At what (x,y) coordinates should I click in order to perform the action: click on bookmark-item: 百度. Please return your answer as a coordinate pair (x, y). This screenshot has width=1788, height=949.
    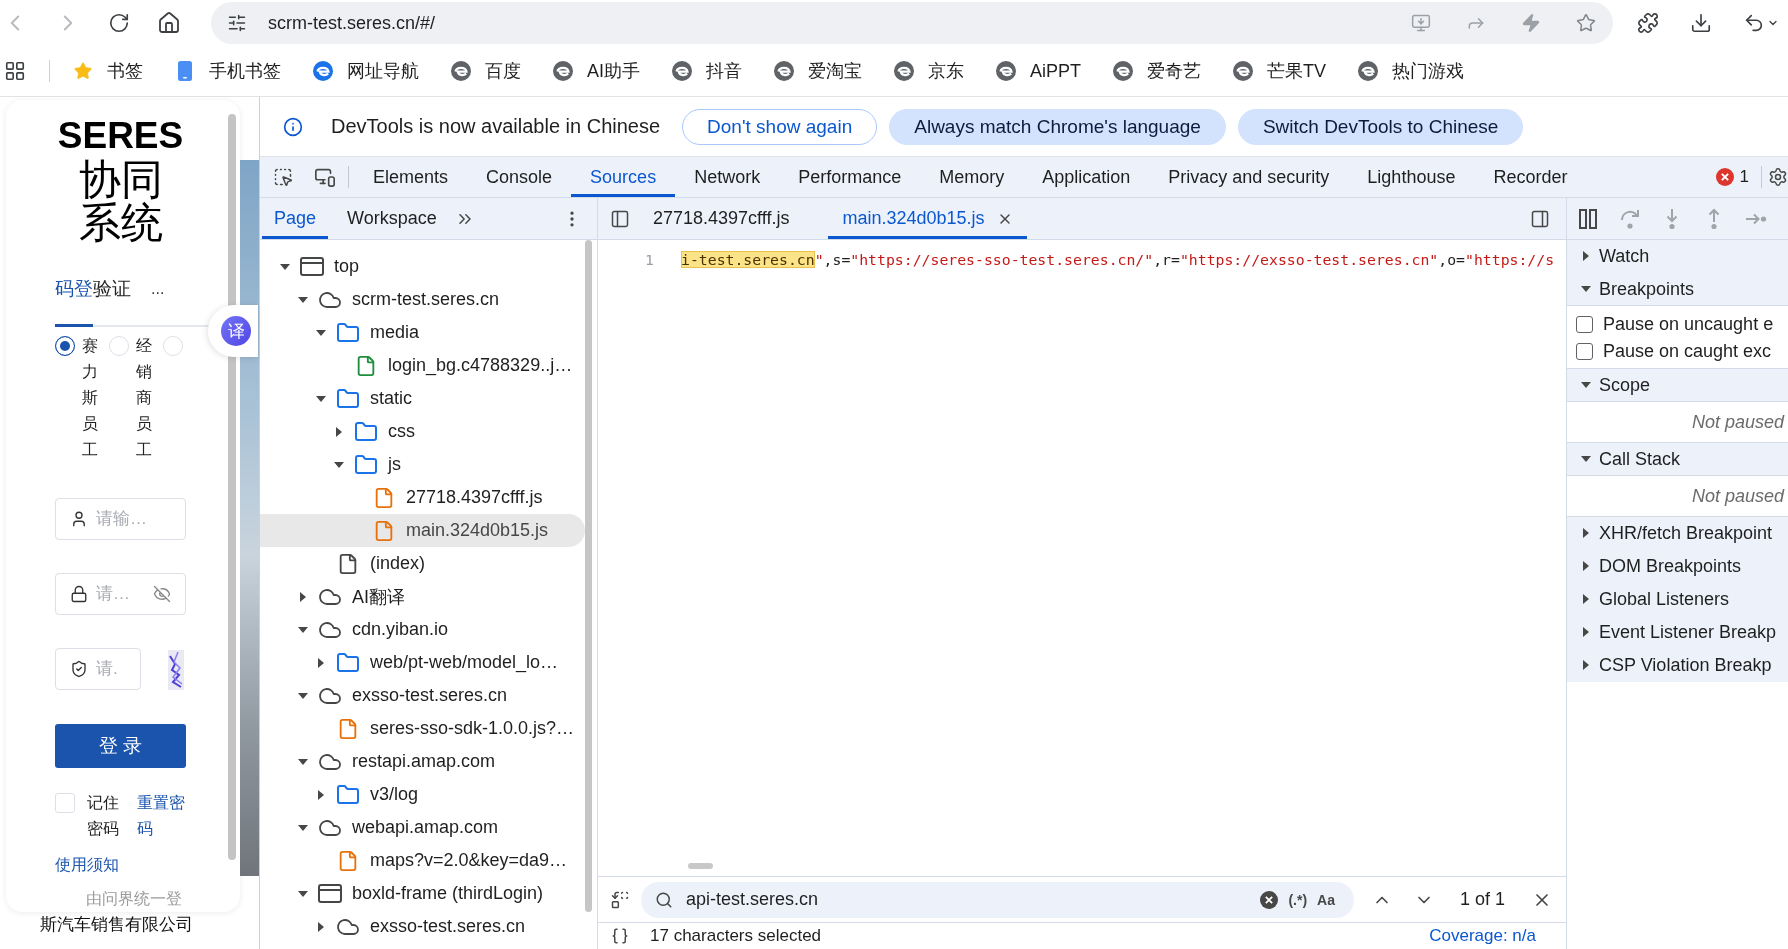
    Looking at the image, I should click on (486, 71).